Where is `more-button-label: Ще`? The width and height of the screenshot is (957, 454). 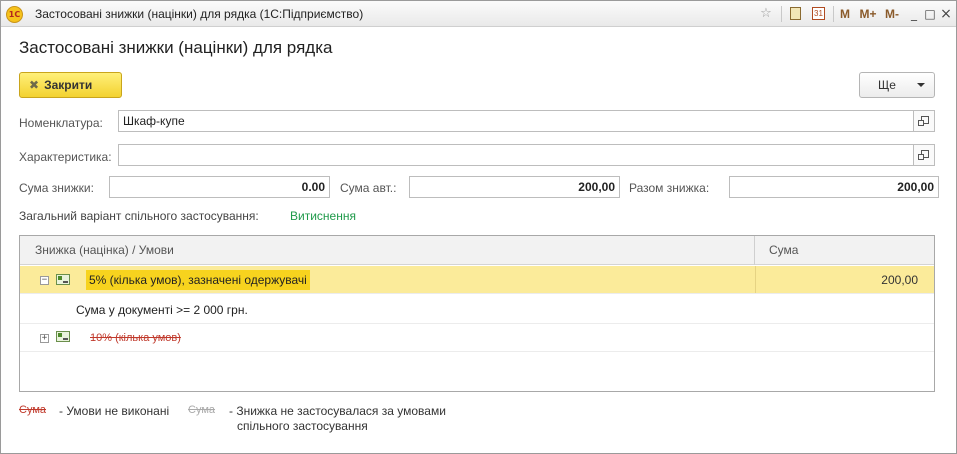
more-button-label: Ще is located at coordinates (887, 85).